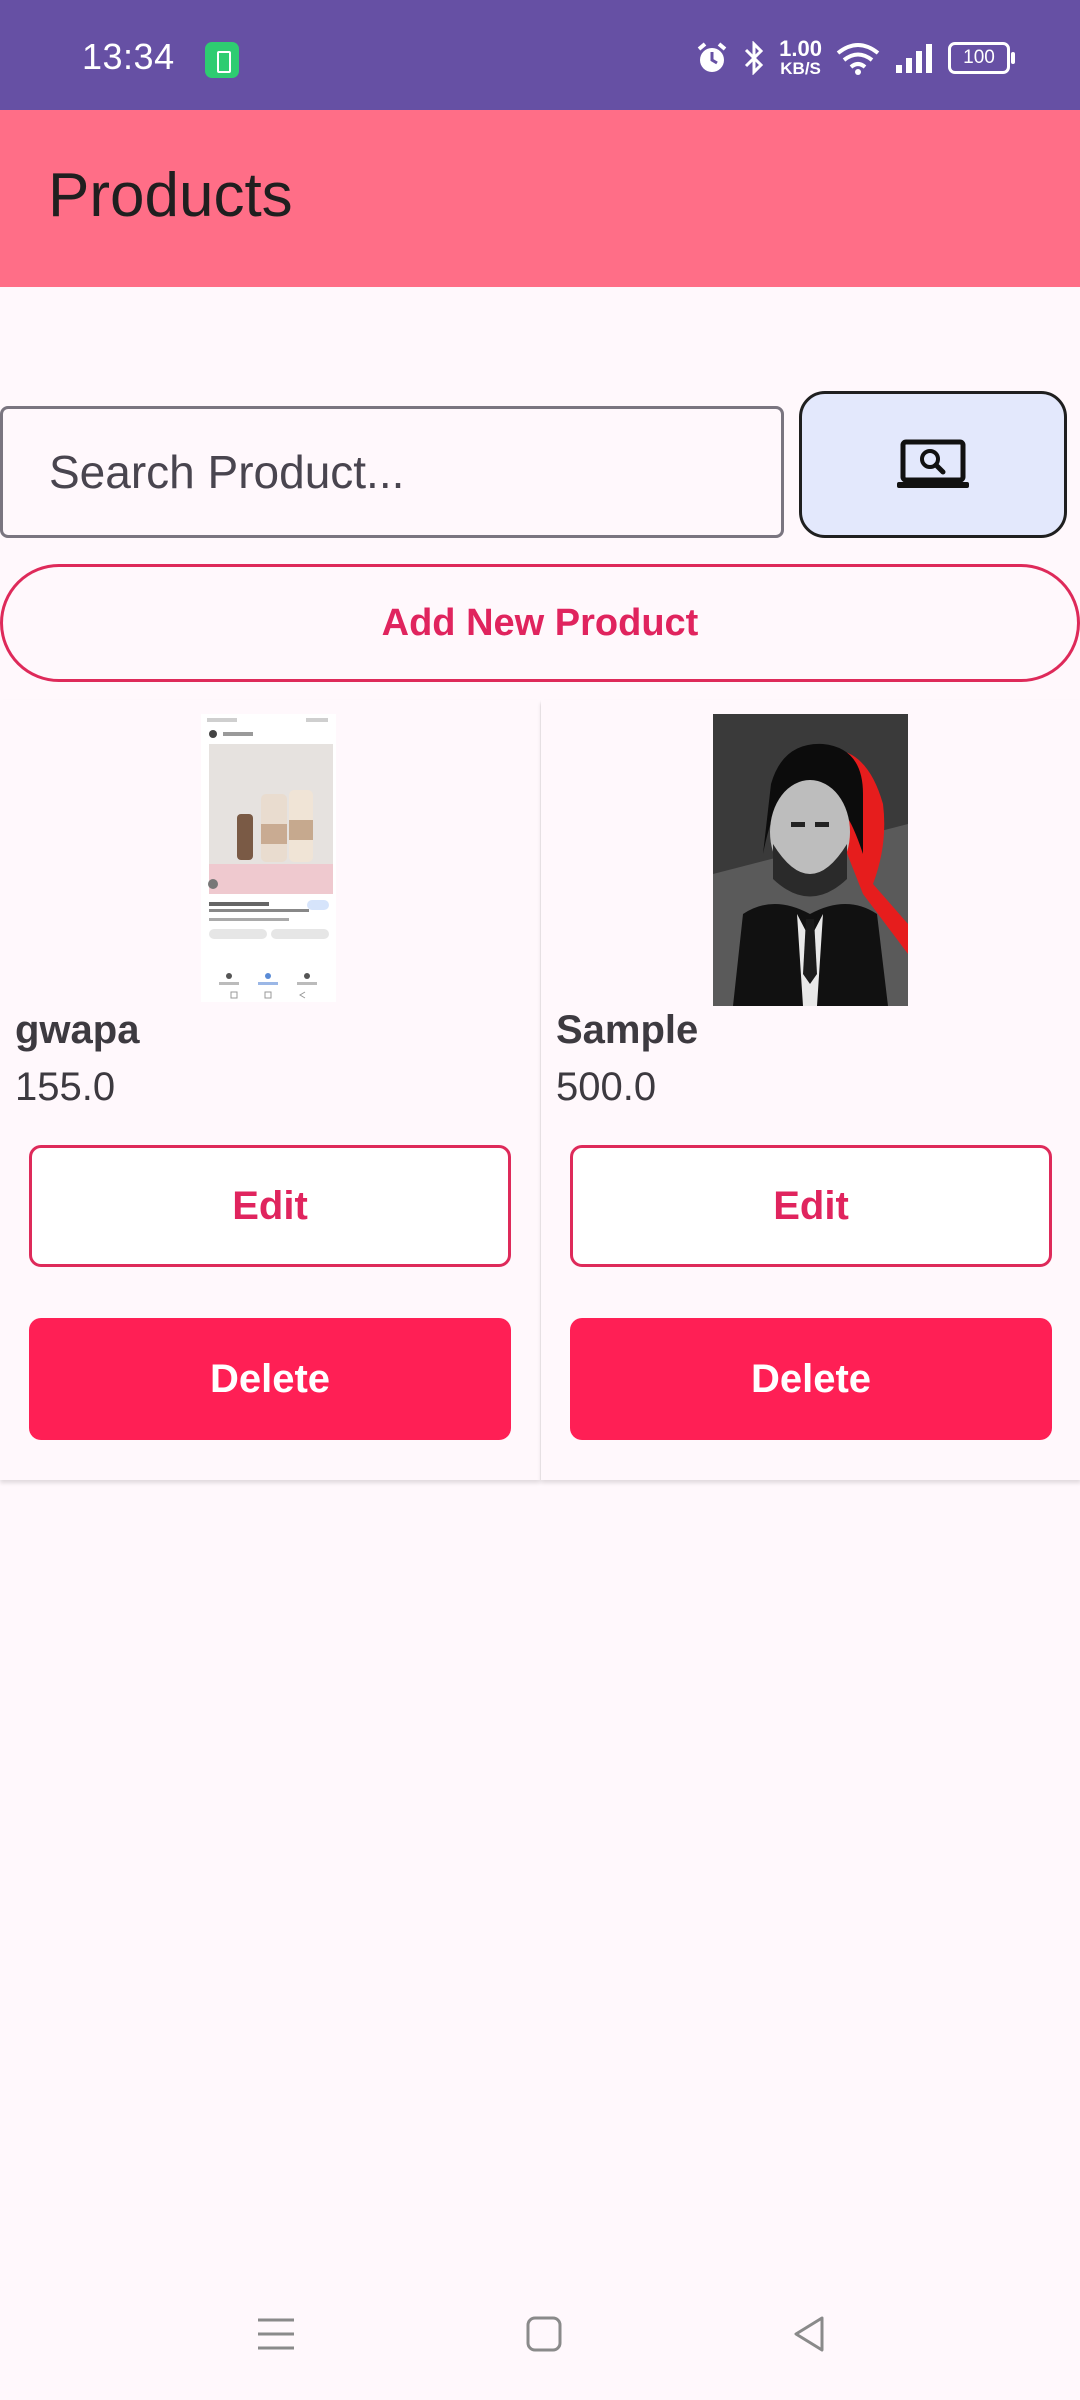 The image size is (1080, 2400). I want to click on back-icon, so click(810, 2334).